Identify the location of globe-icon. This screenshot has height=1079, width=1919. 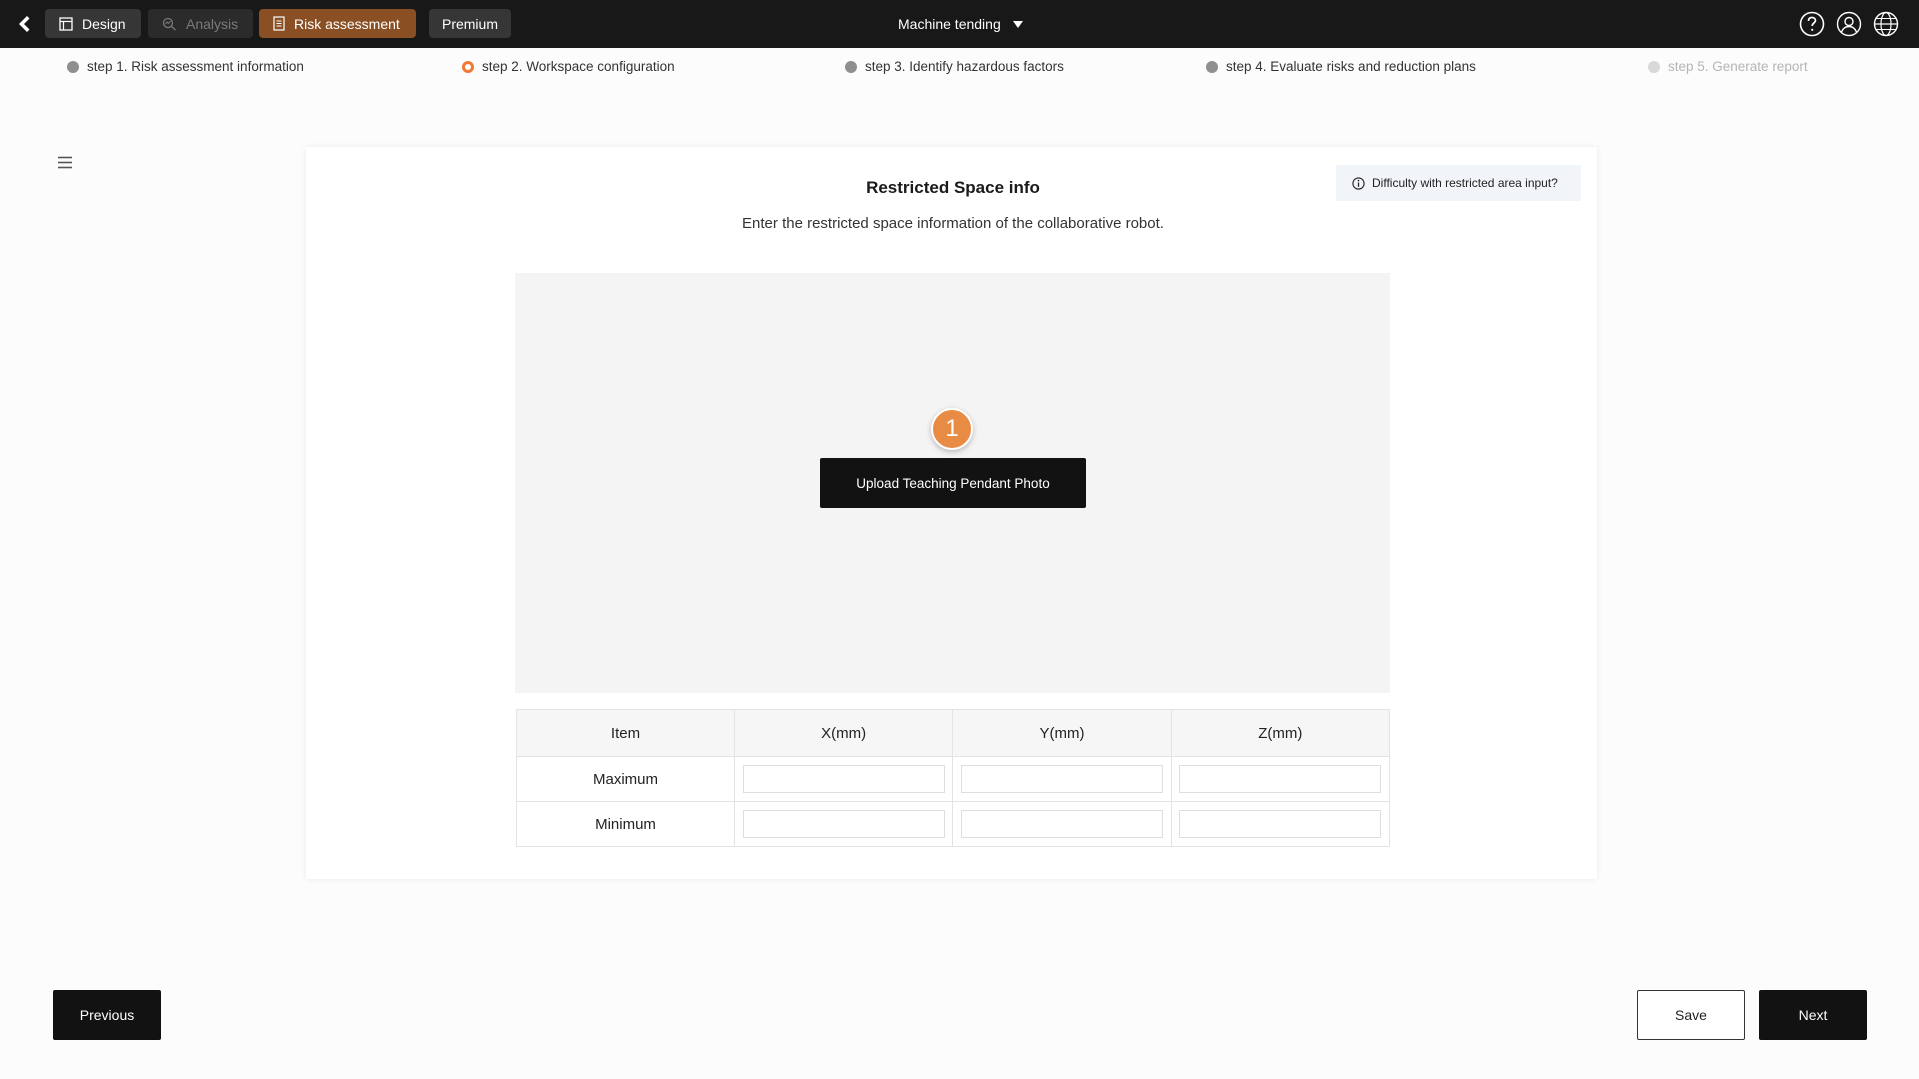
(1886, 24).